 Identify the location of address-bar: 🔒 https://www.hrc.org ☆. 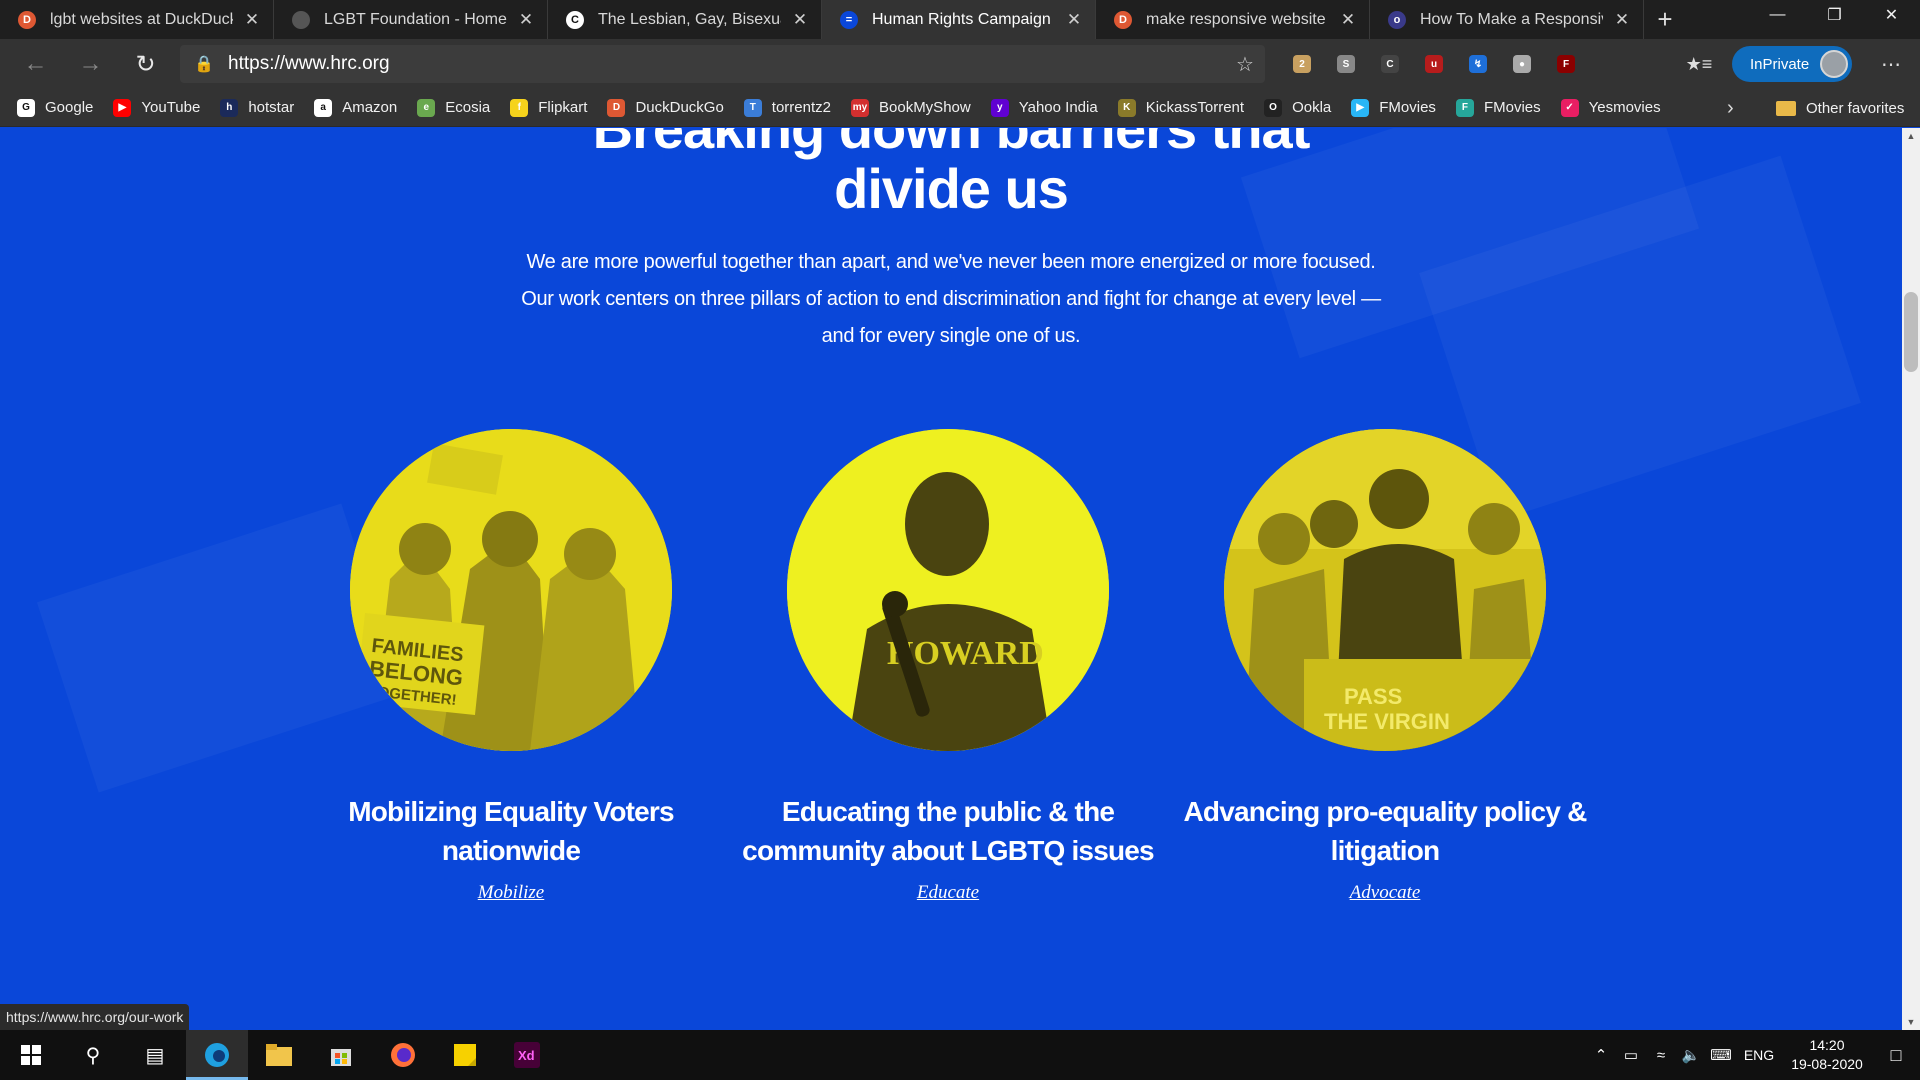
(722, 64).